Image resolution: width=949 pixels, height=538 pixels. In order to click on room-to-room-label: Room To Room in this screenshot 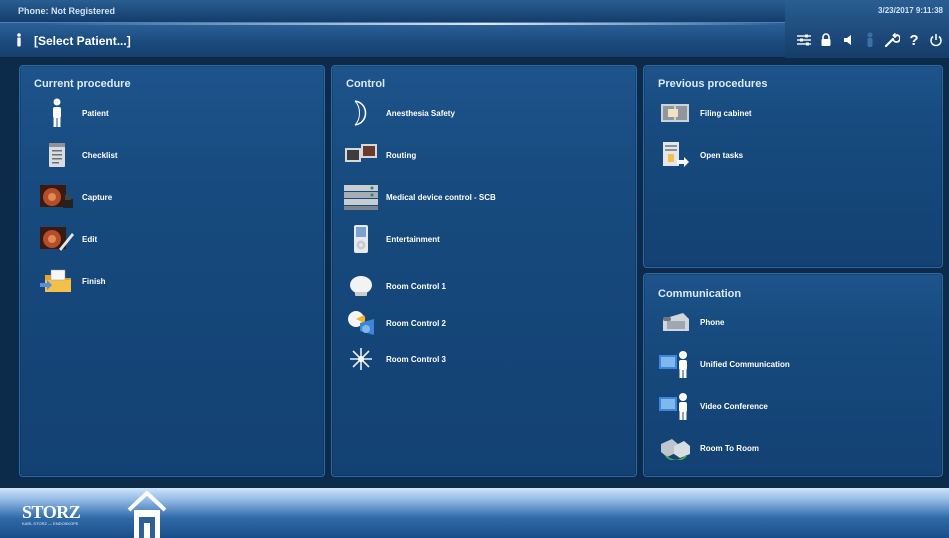, I will do `click(729, 448)`.